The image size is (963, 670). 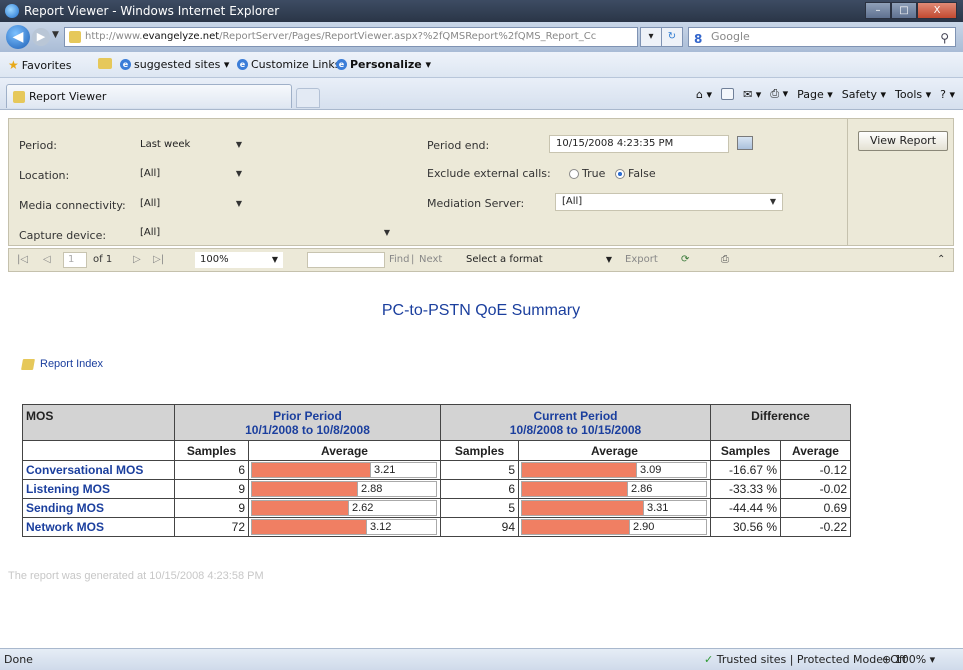 I want to click on page-menu: Page ▾, so click(x=815, y=94).